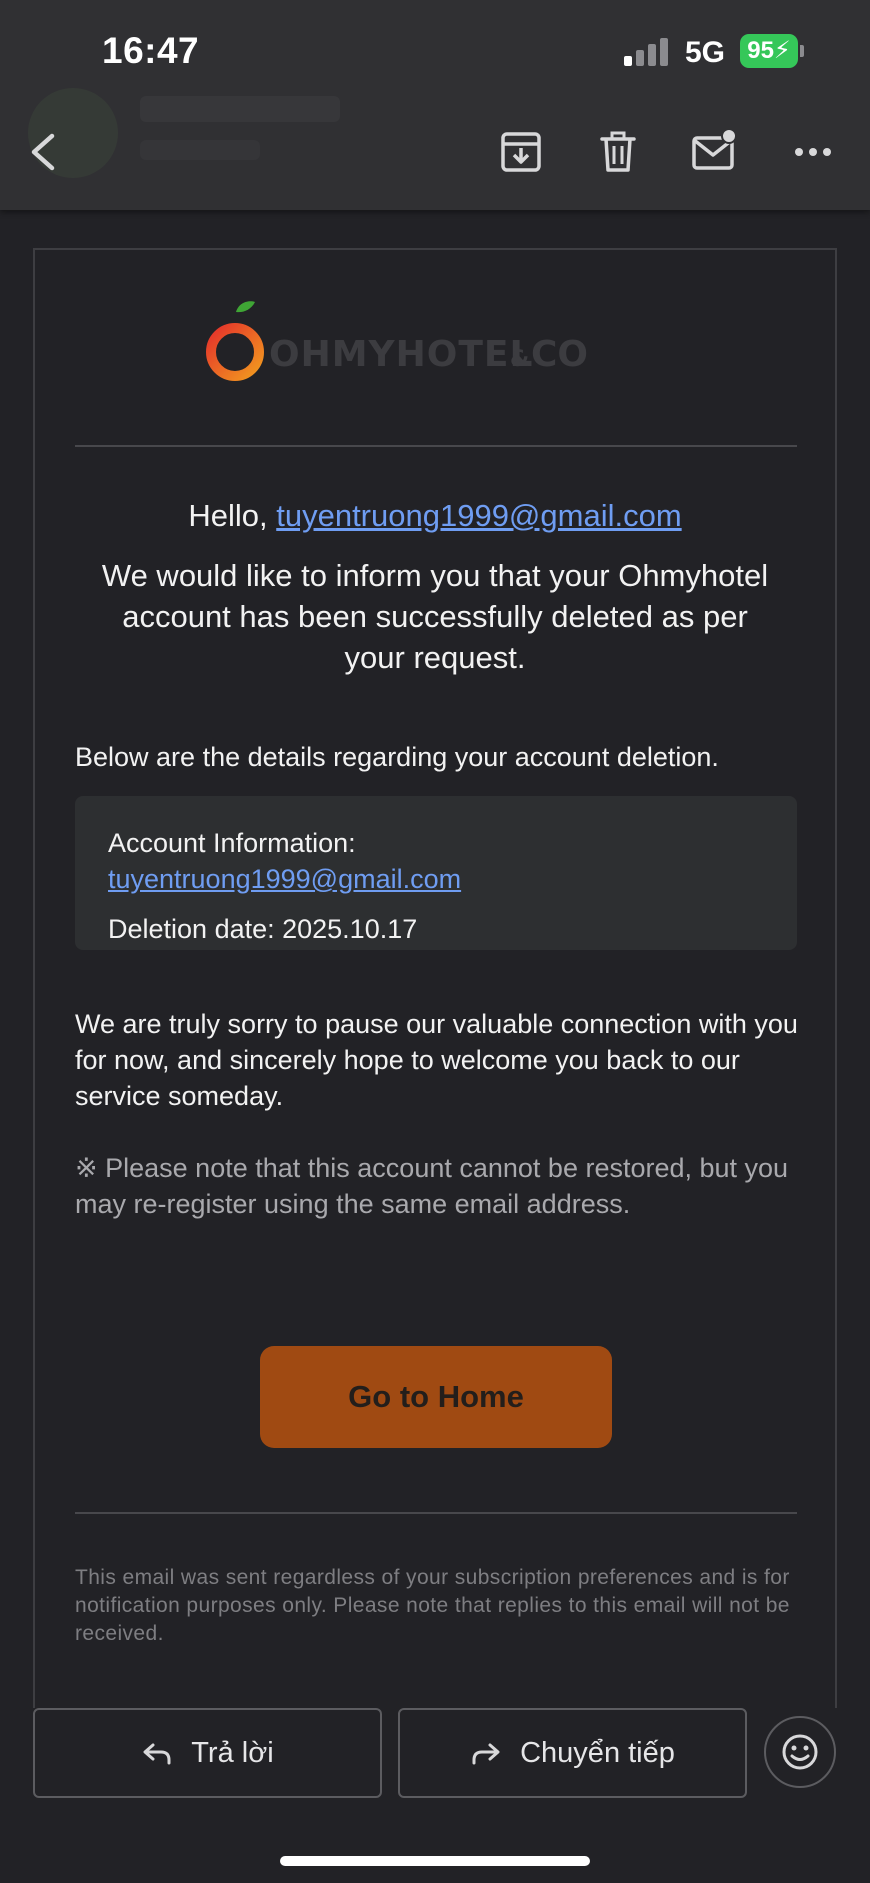 This screenshot has height=1883, width=870. I want to click on greeting: Hello, tuyentruong1999@gmail.com, so click(435, 516).